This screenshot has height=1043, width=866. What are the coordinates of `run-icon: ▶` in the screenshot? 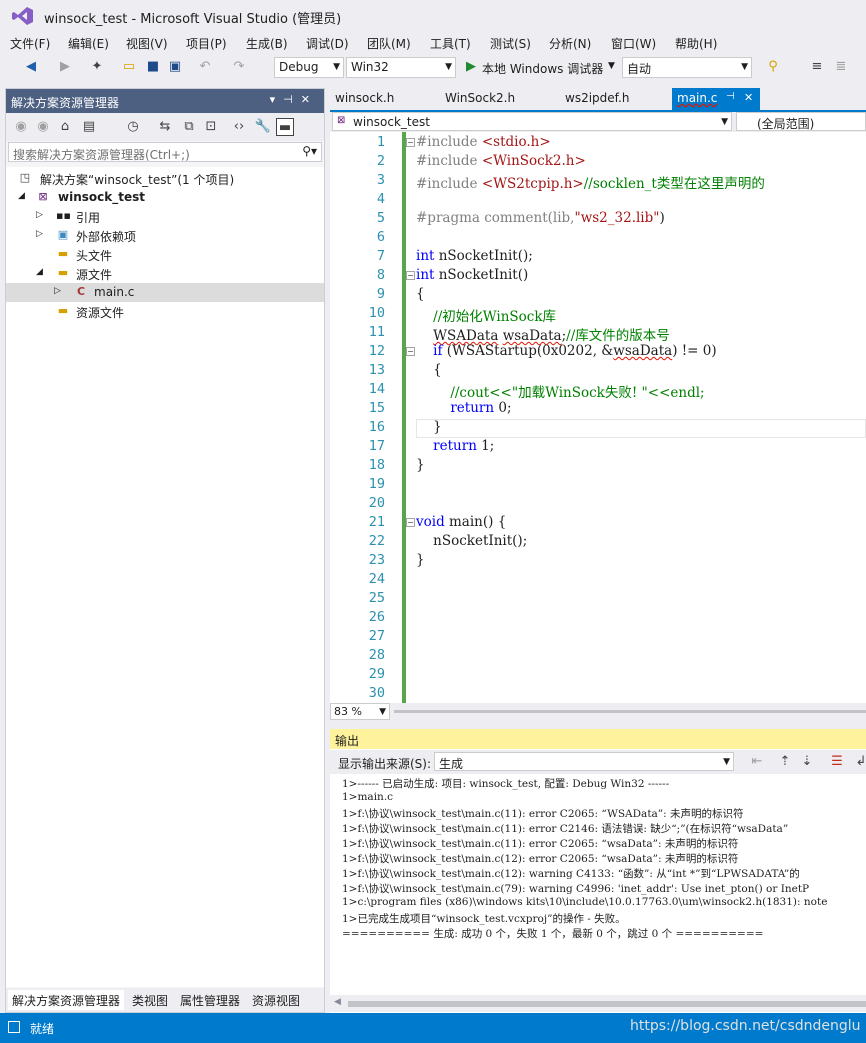 It's located at (471, 67).